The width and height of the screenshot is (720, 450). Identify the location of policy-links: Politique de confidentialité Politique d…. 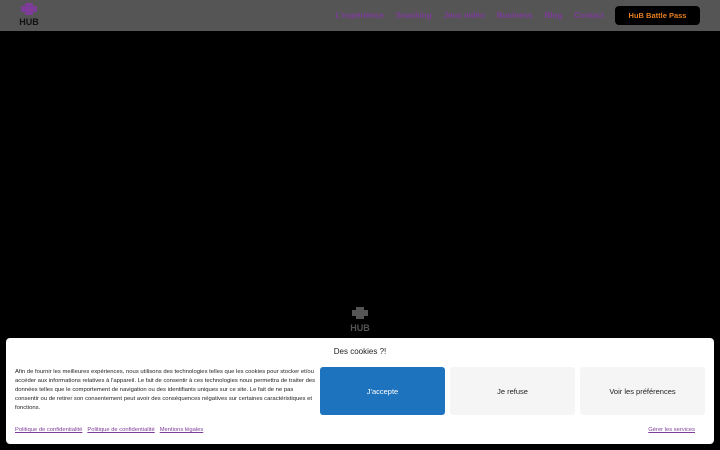
(111, 430).